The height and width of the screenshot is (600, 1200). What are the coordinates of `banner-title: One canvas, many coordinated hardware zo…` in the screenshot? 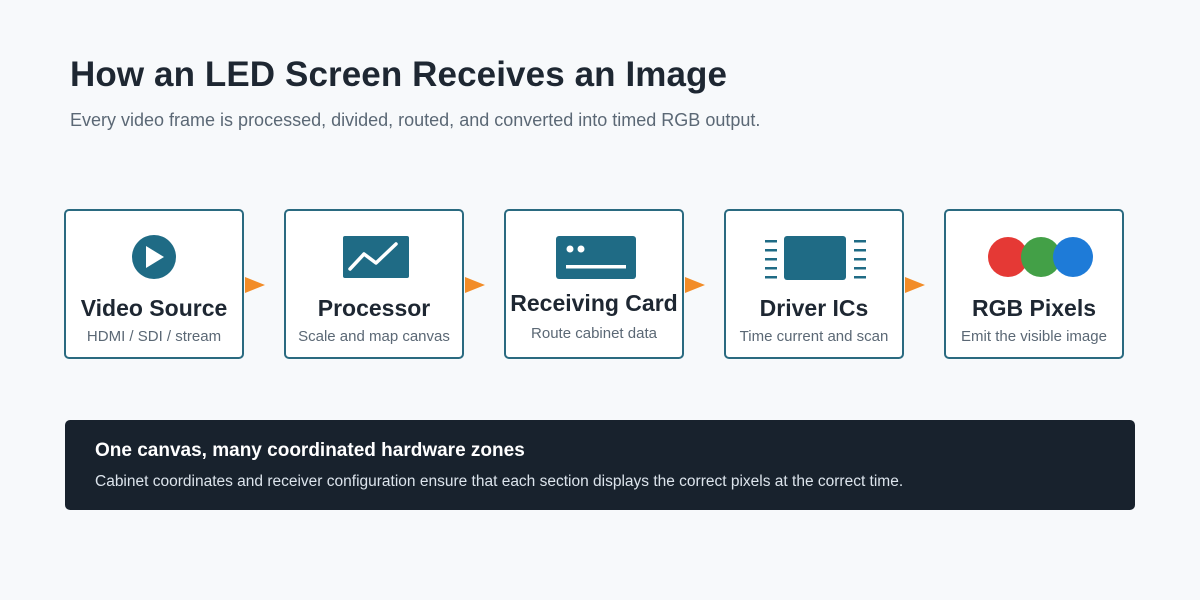 It's located at (310, 450).